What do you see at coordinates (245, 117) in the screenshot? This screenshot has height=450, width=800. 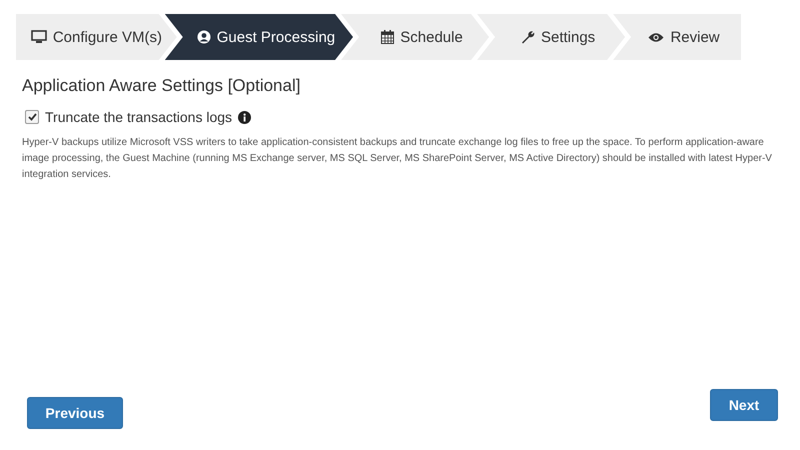 I see `info-icon` at bounding box center [245, 117].